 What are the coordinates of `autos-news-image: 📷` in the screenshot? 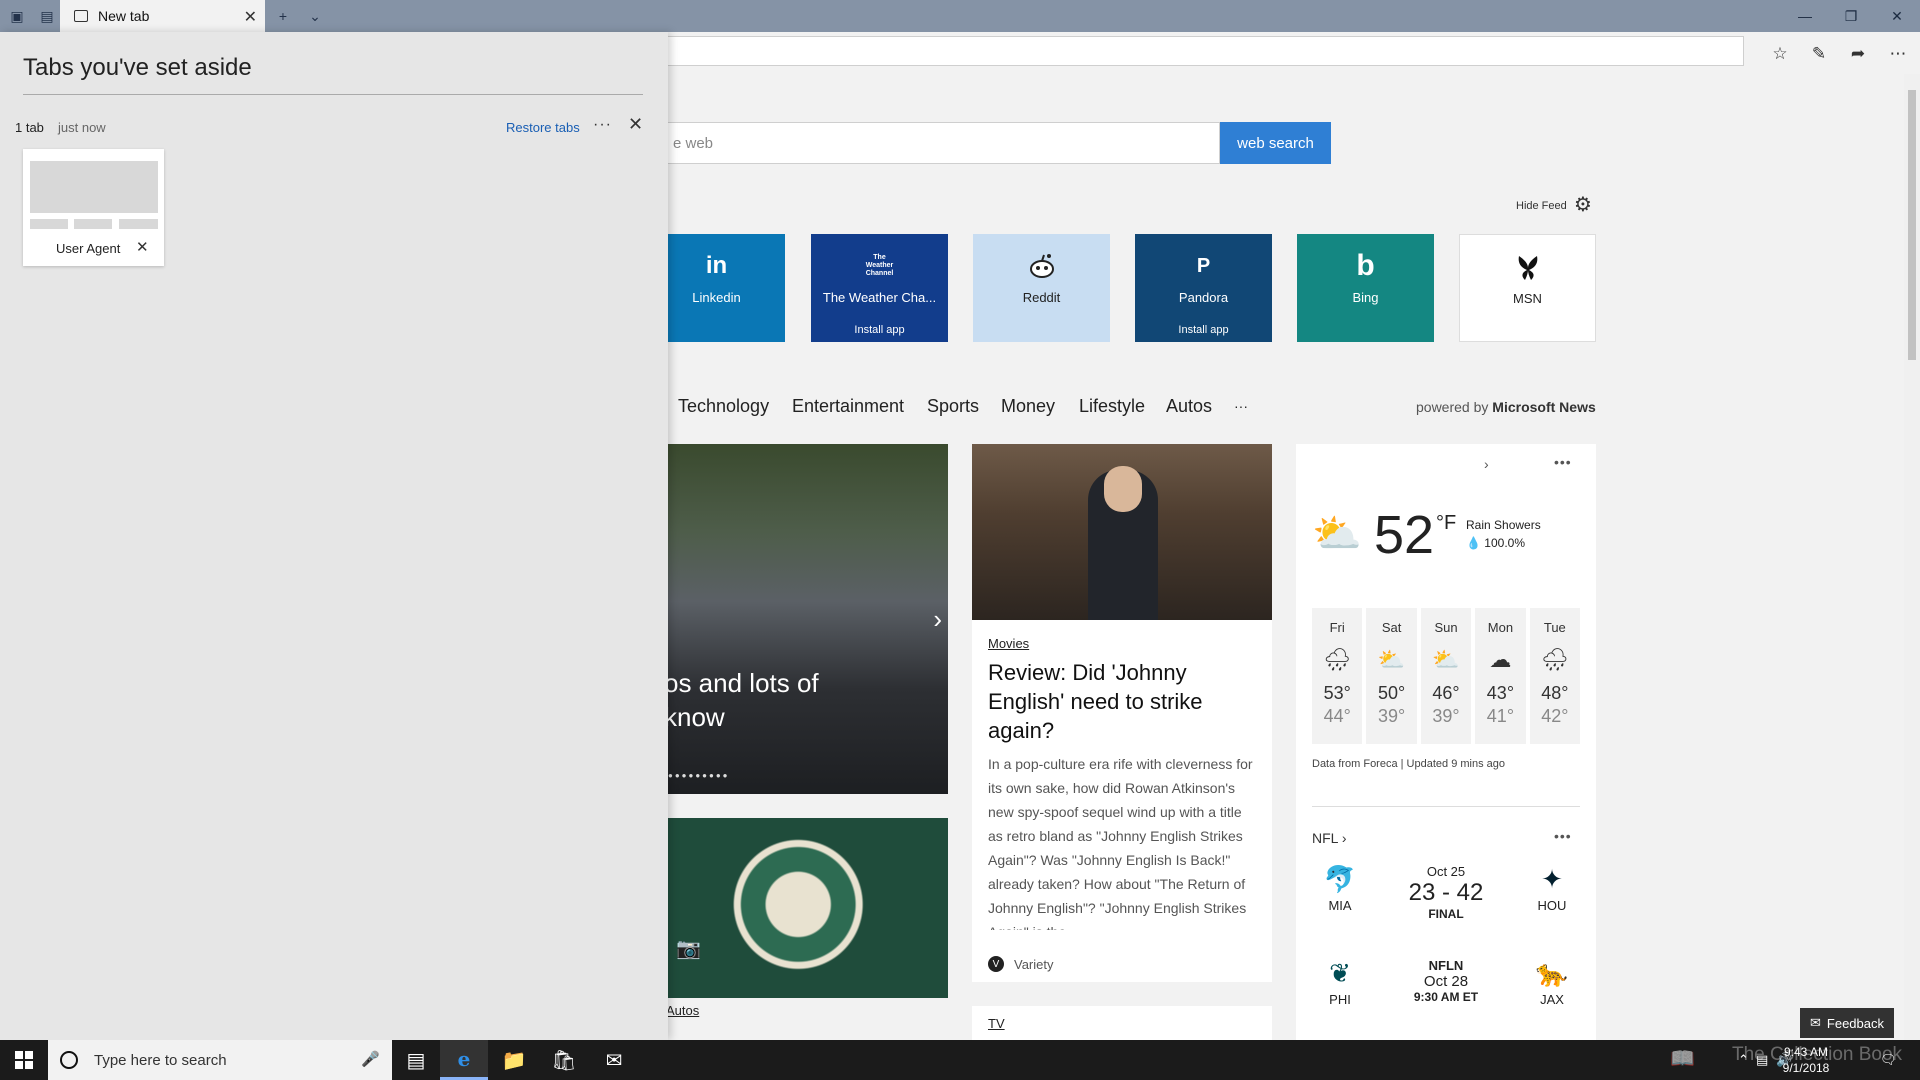 It's located at (804, 908).